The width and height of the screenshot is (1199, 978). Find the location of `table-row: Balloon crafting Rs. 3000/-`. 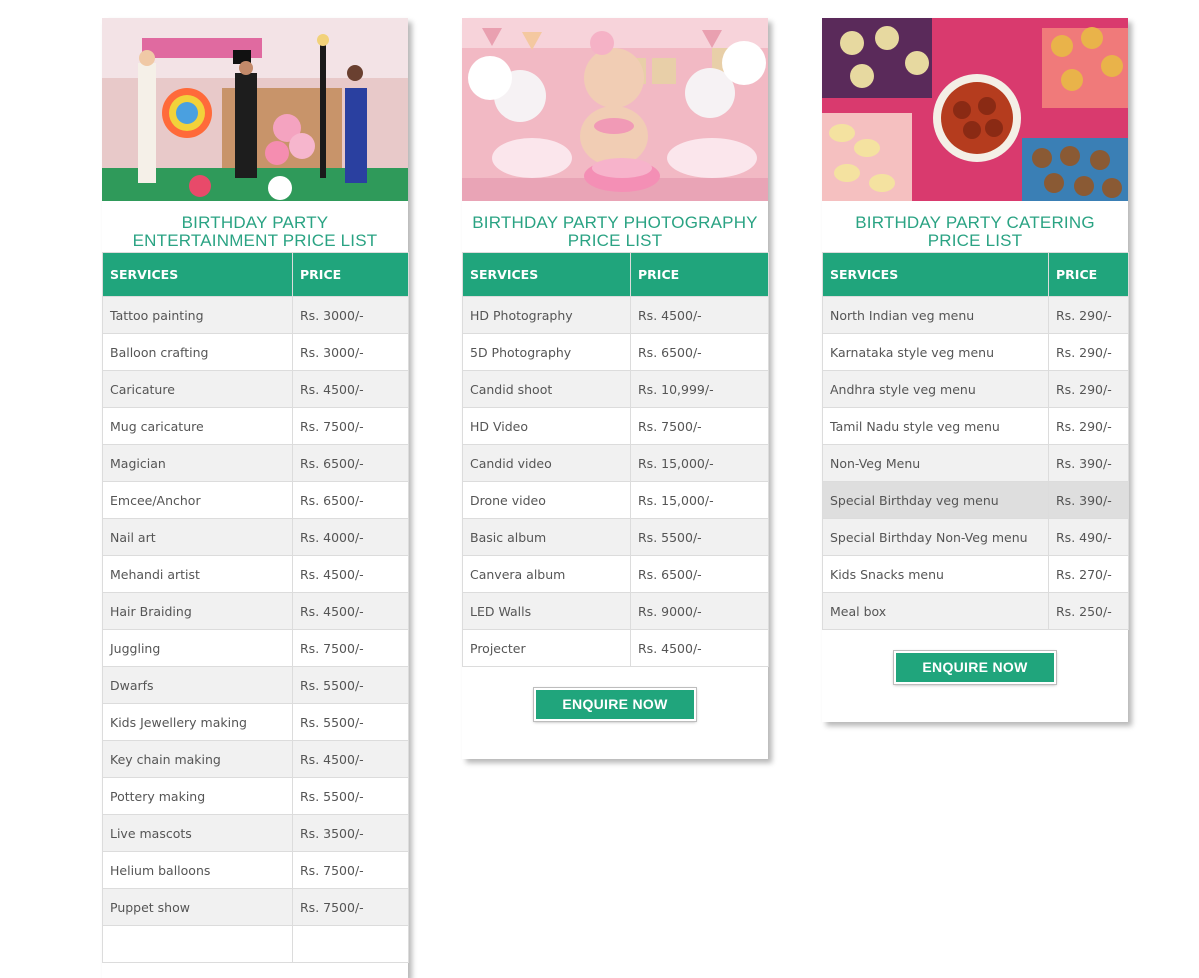

table-row: Balloon crafting Rs. 3000/- is located at coordinates (255, 352).